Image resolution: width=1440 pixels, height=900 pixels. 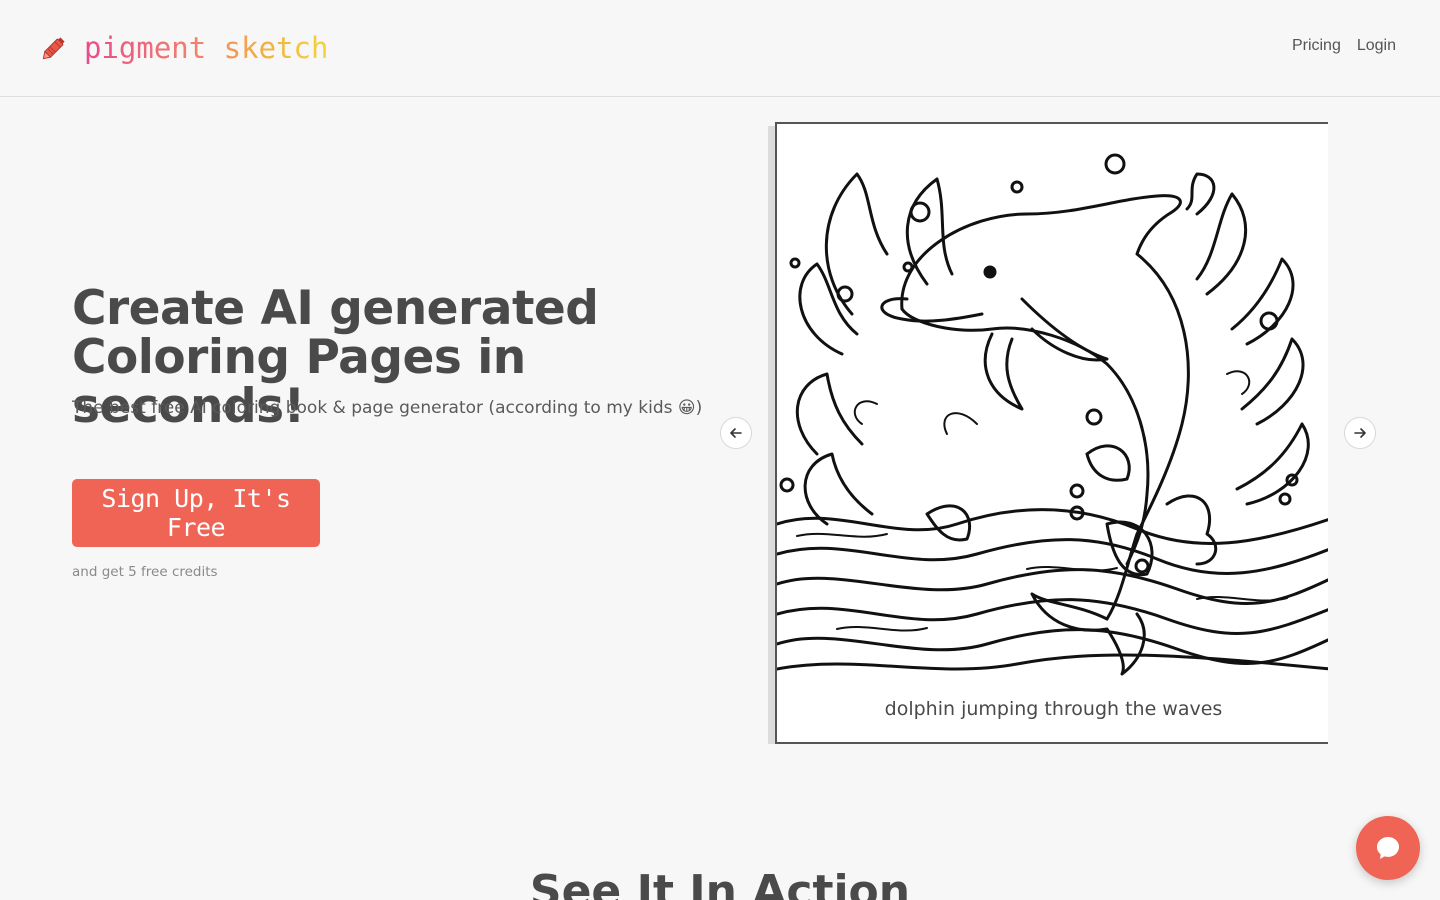 I want to click on signup-button: Sign Up, It's Free, so click(x=196, y=513).